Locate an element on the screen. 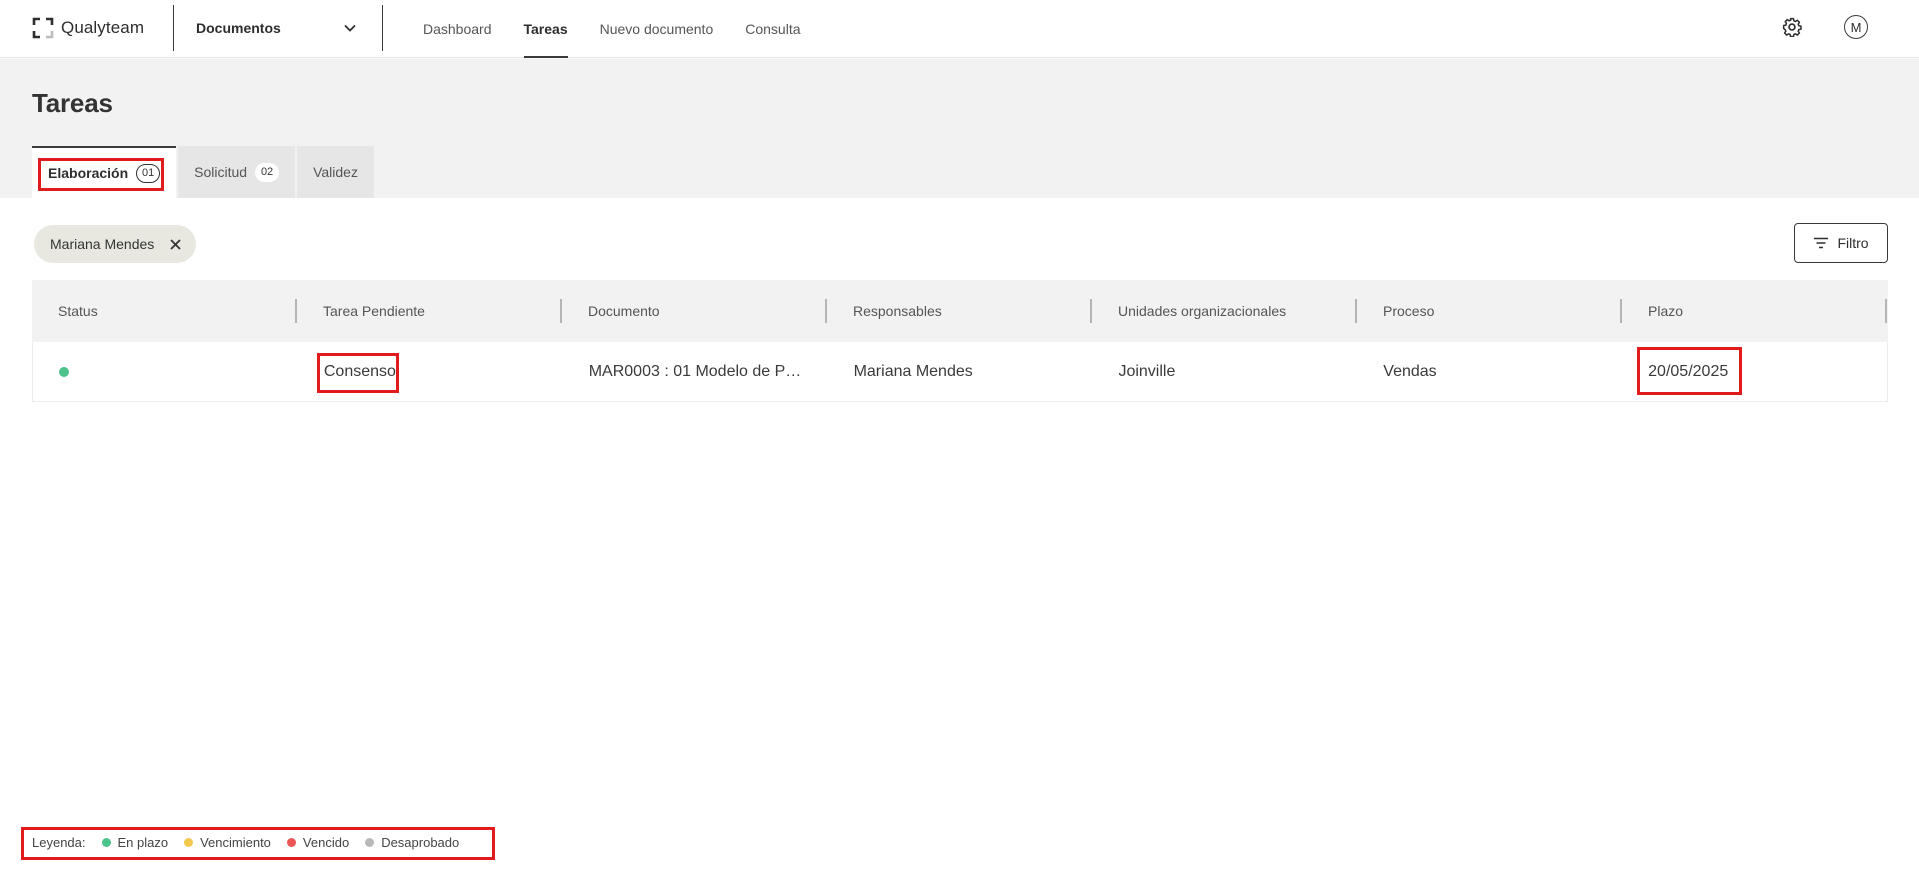 The width and height of the screenshot is (1919, 873). column-label: Documento is located at coordinates (624, 311).